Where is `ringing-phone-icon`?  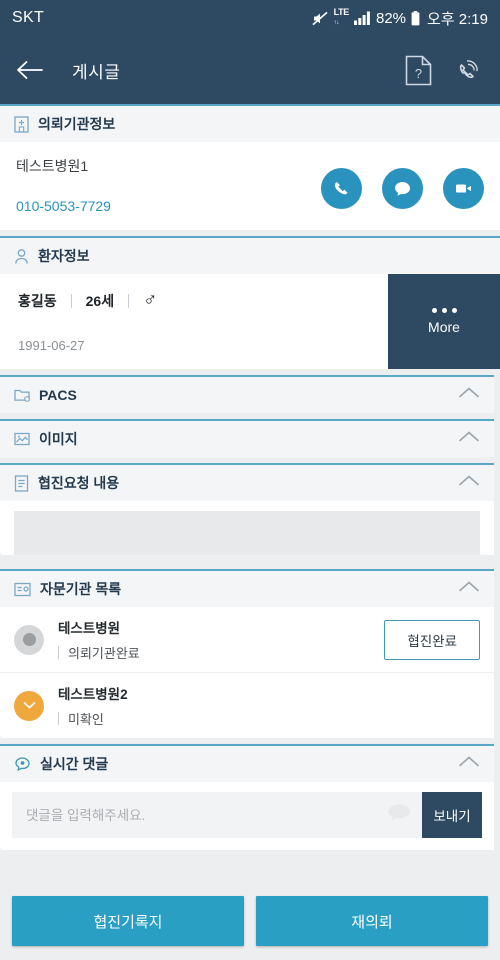
ringing-phone-icon is located at coordinates (469, 70).